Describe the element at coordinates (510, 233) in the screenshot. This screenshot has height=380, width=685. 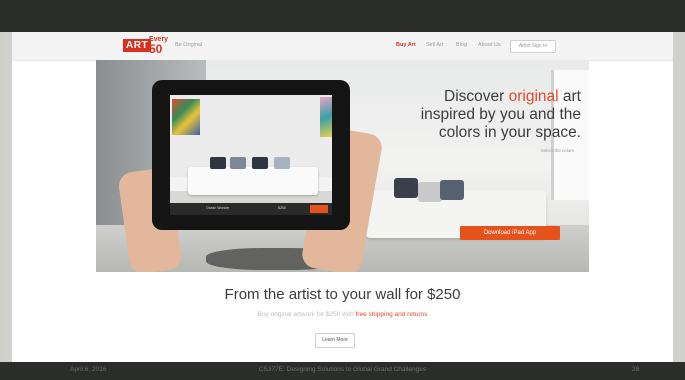
I see `download-ipad-app-button: Download iPad App` at that location.